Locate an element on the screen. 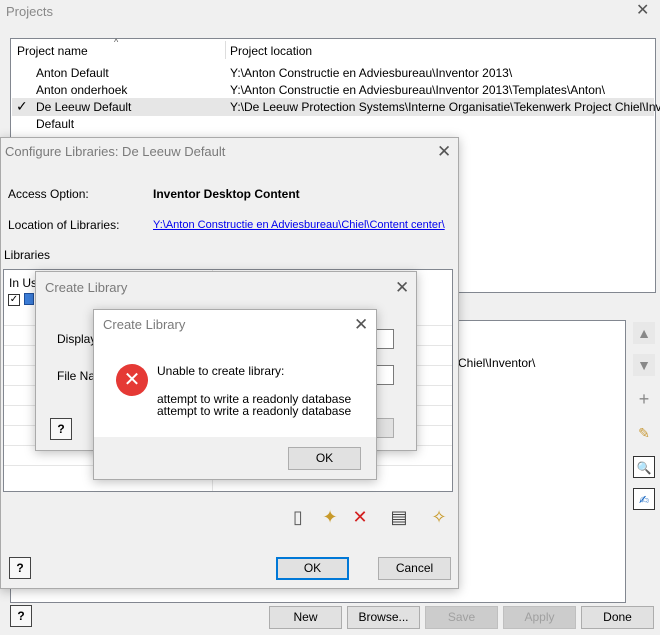 This screenshot has width=660, height=635. done-button: Done is located at coordinates (617, 617).